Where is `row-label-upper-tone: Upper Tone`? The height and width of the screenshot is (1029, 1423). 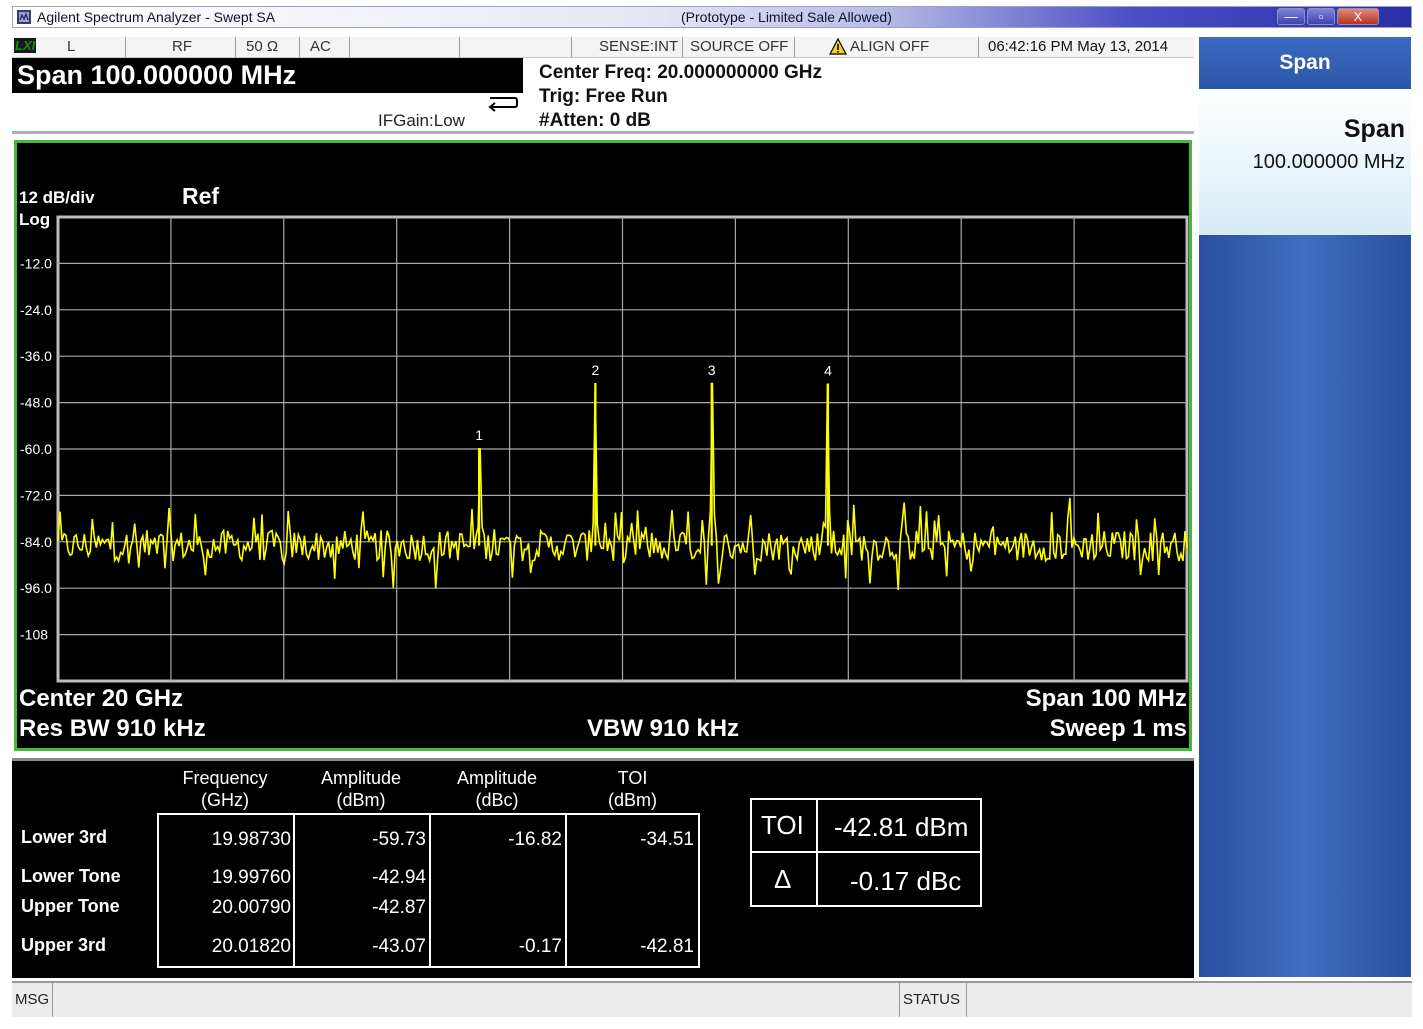 row-label-upper-tone: Upper Tone is located at coordinates (70, 906).